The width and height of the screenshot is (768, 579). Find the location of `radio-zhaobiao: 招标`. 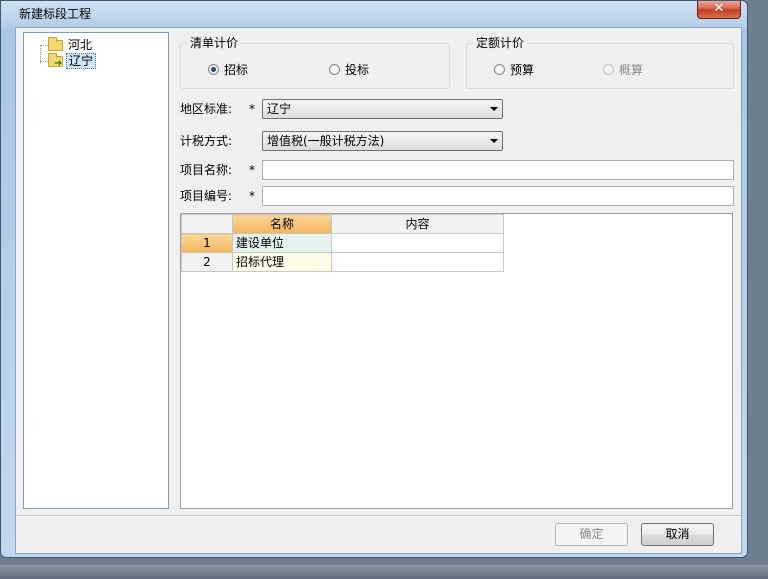

radio-zhaobiao: 招标 is located at coordinates (228, 69).